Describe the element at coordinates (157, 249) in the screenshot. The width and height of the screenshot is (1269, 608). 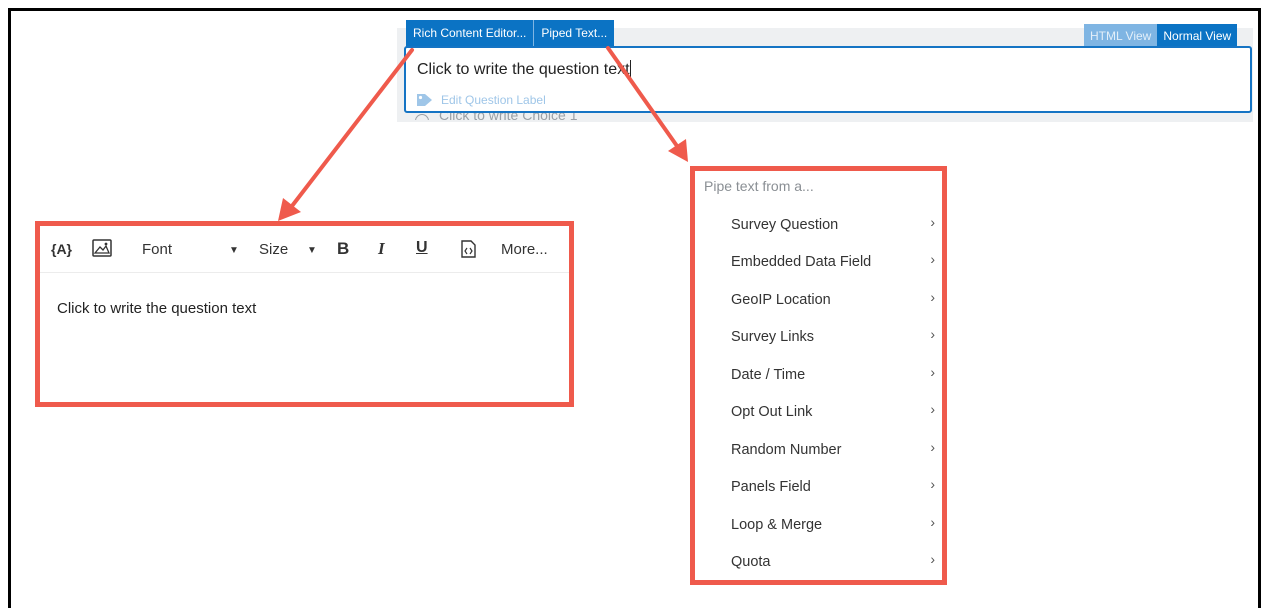
I see `font-select: Font` at that location.